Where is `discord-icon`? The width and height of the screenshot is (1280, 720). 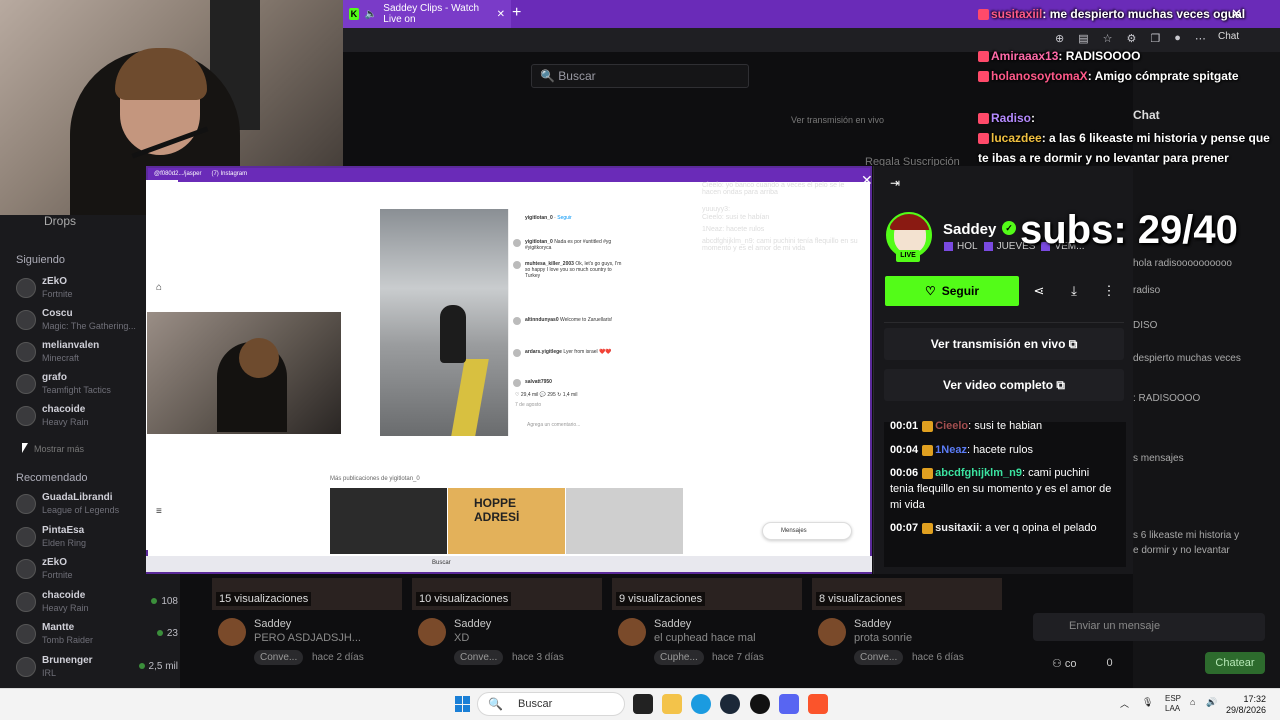
discord-icon is located at coordinates (789, 704).